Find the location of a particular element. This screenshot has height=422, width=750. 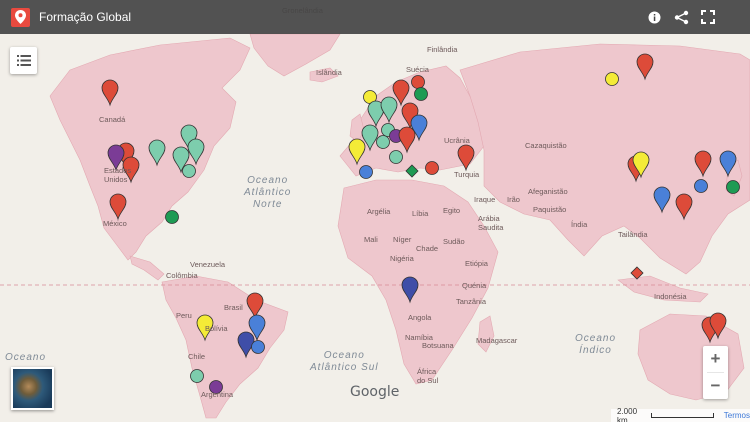

map-pin-logo-icon is located at coordinates (20, 17).